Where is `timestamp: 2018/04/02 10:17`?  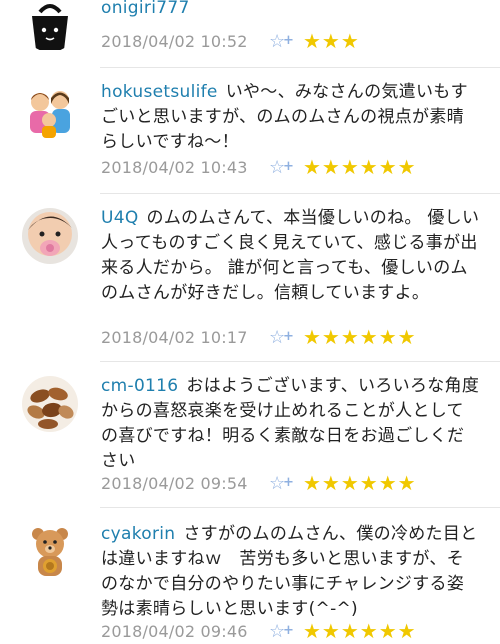
timestamp: 2018/04/02 10:17 is located at coordinates (174, 337).